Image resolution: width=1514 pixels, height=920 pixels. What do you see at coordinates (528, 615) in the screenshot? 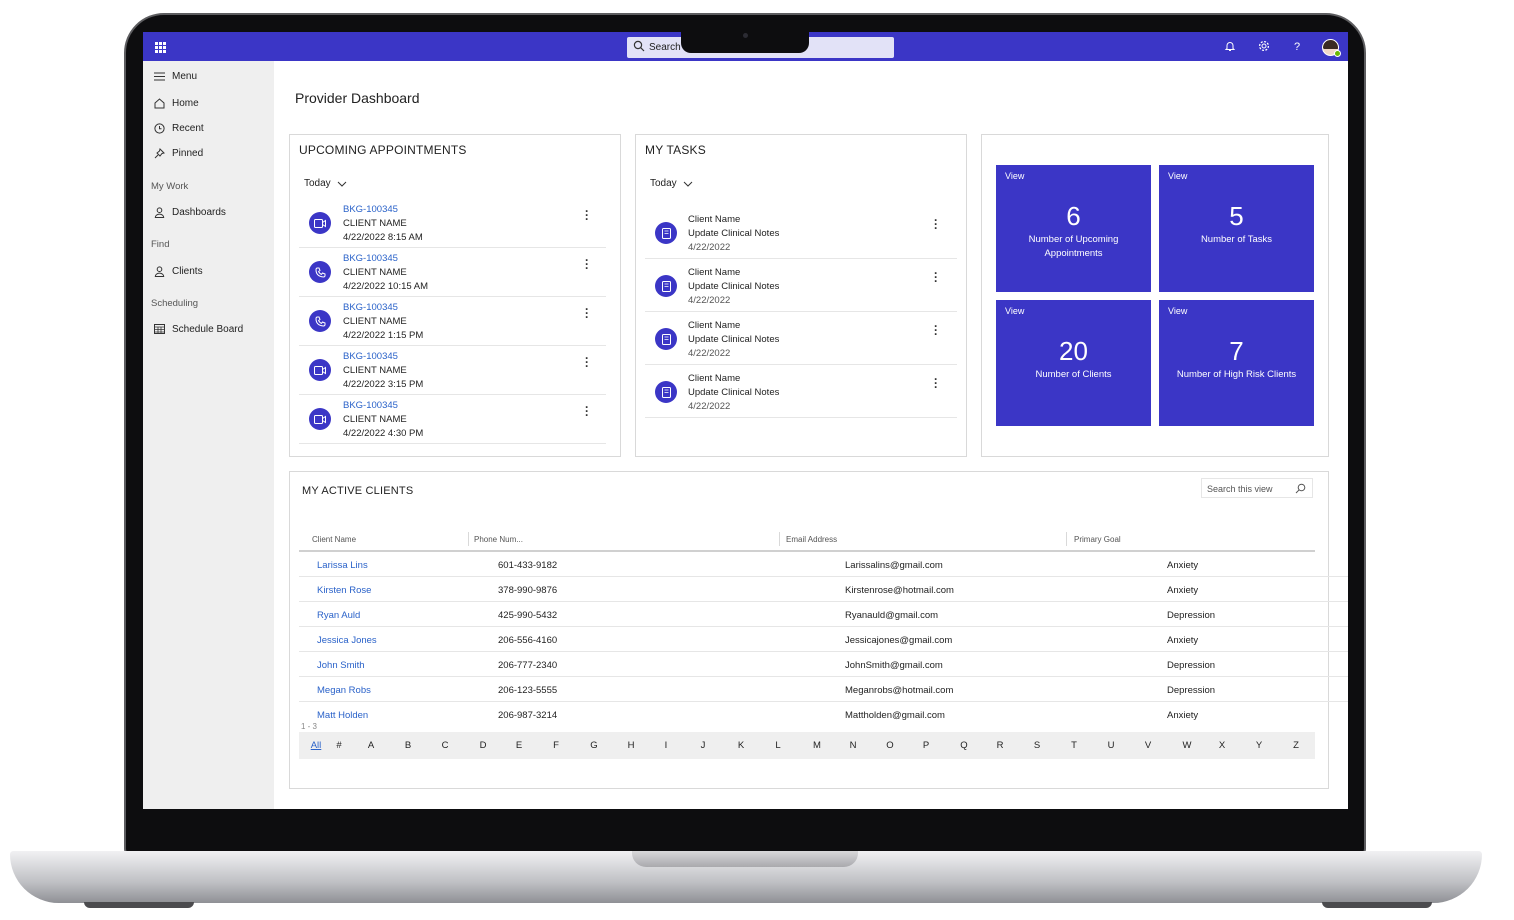
I see `phone-cell: 425-990-5432` at bounding box center [528, 615].